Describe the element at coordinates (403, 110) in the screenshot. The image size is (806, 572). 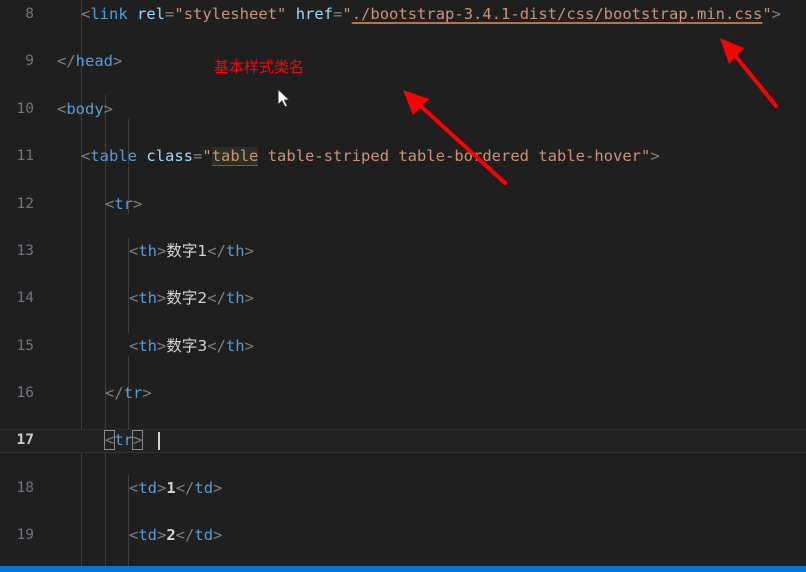
I see `code-line: 10 <body>` at that location.